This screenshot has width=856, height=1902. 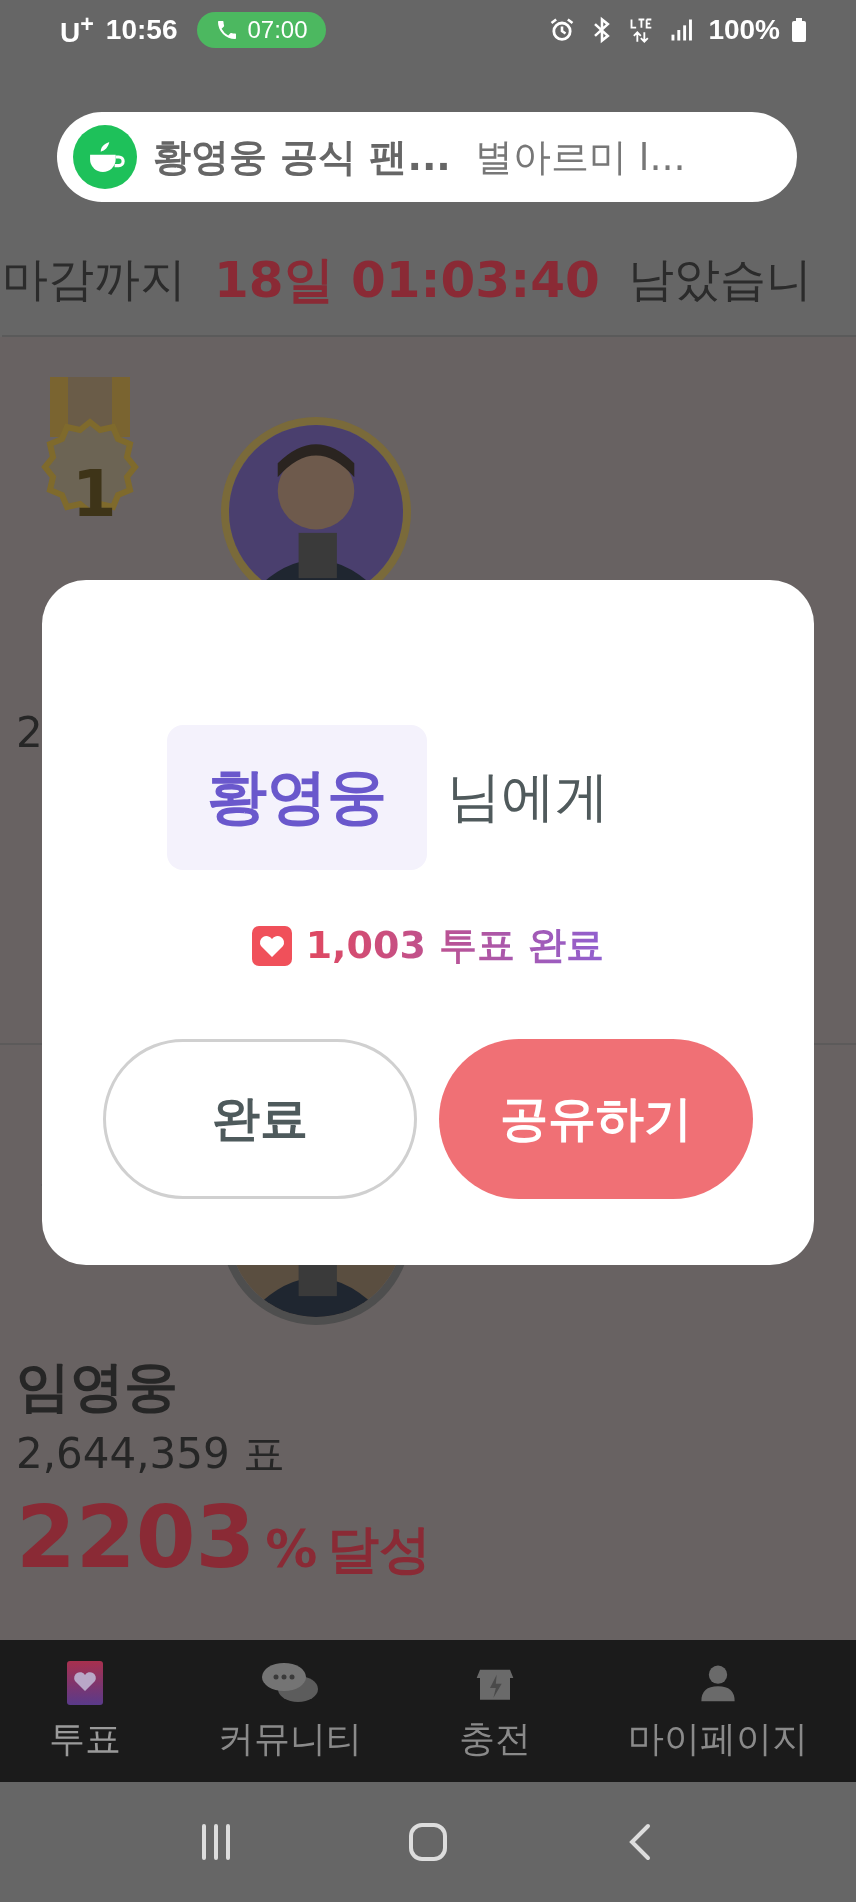 I want to click on home-icon, so click(x=428, y=1842).